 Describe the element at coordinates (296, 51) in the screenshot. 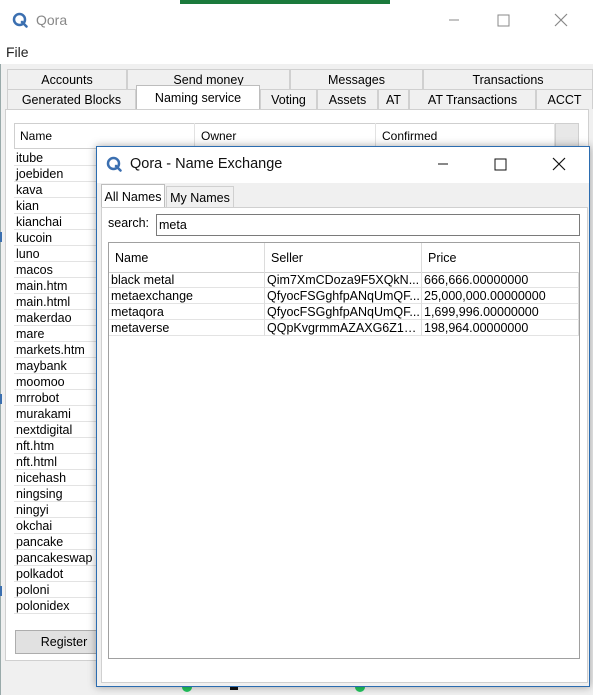

I see `menu-bar` at that location.